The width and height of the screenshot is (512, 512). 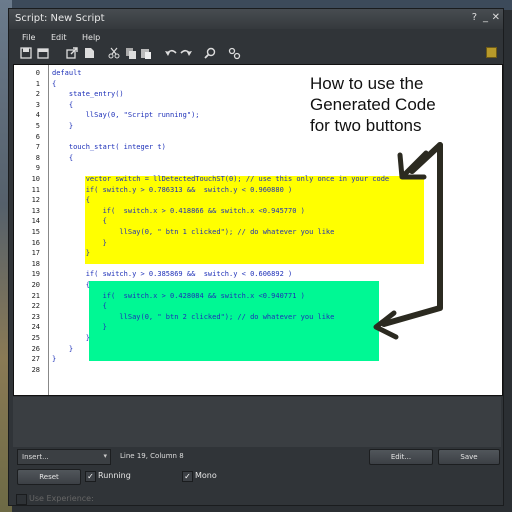 I want to click on export-icon, so click(x=72, y=52).